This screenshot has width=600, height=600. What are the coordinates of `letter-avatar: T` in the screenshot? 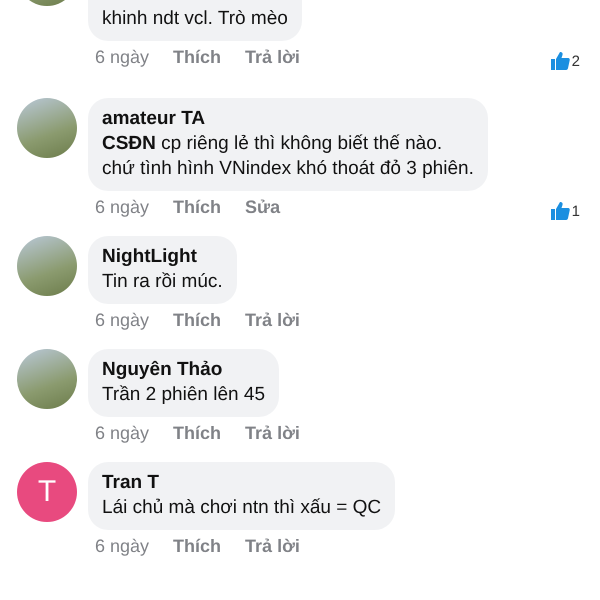 It's located at (47, 492).